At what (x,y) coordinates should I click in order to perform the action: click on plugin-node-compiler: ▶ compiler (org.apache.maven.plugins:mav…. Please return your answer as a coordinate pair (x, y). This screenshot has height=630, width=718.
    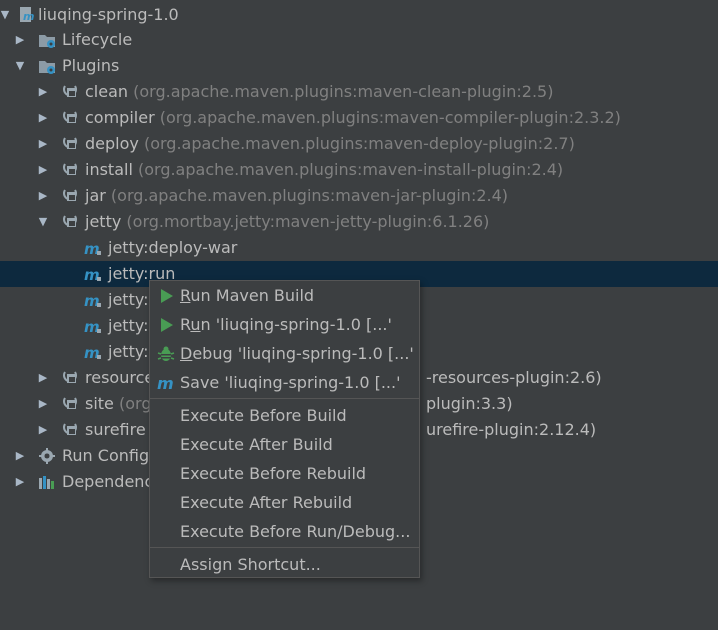
    Looking at the image, I should click on (359, 118).